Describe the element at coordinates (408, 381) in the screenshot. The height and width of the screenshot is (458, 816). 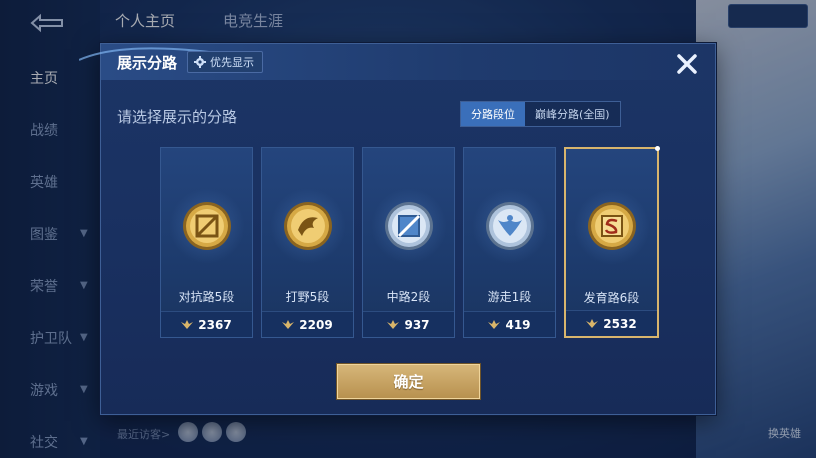
I see `confirm-button: 确定` at that location.